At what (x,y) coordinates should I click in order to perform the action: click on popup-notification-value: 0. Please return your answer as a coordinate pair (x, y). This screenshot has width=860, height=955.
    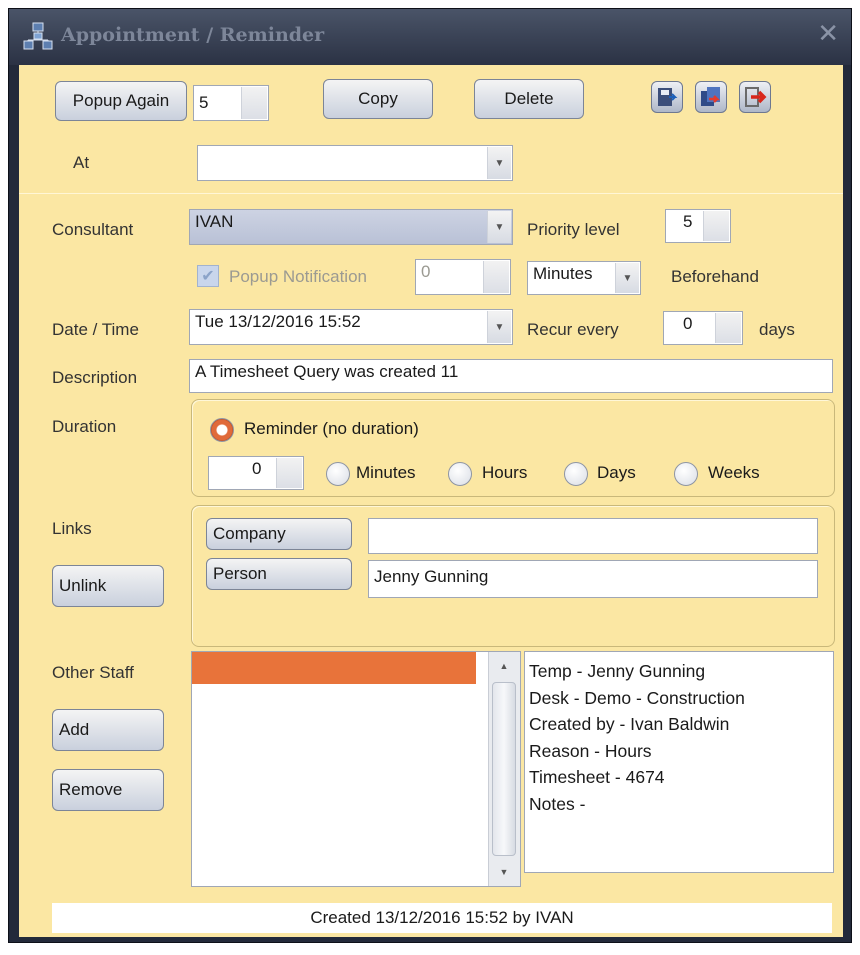
    Looking at the image, I should click on (426, 271).